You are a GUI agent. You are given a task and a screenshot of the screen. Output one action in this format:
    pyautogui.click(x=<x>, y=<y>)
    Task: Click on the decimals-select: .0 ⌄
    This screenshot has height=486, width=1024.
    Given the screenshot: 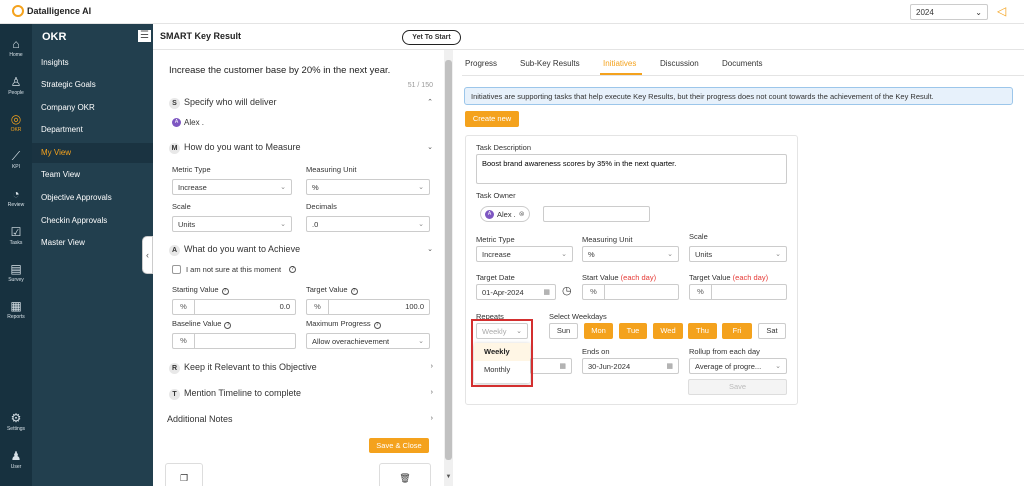 What is the action you would take?
    pyautogui.click(x=368, y=224)
    